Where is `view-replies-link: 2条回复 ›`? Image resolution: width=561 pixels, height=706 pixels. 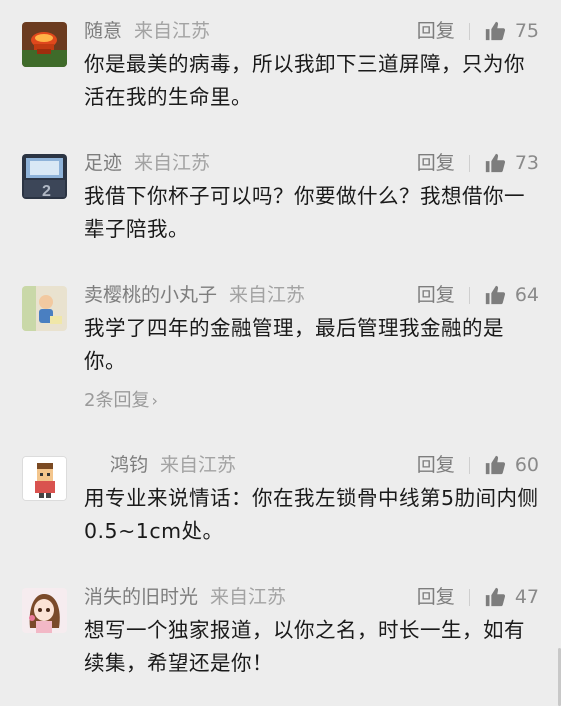 view-replies-link: 2条回复 › is located at coordinates (121, 399).